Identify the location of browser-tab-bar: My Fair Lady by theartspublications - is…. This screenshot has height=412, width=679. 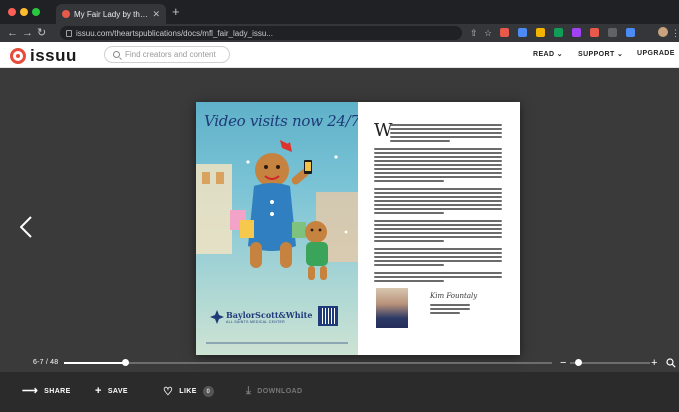
(339, 12).